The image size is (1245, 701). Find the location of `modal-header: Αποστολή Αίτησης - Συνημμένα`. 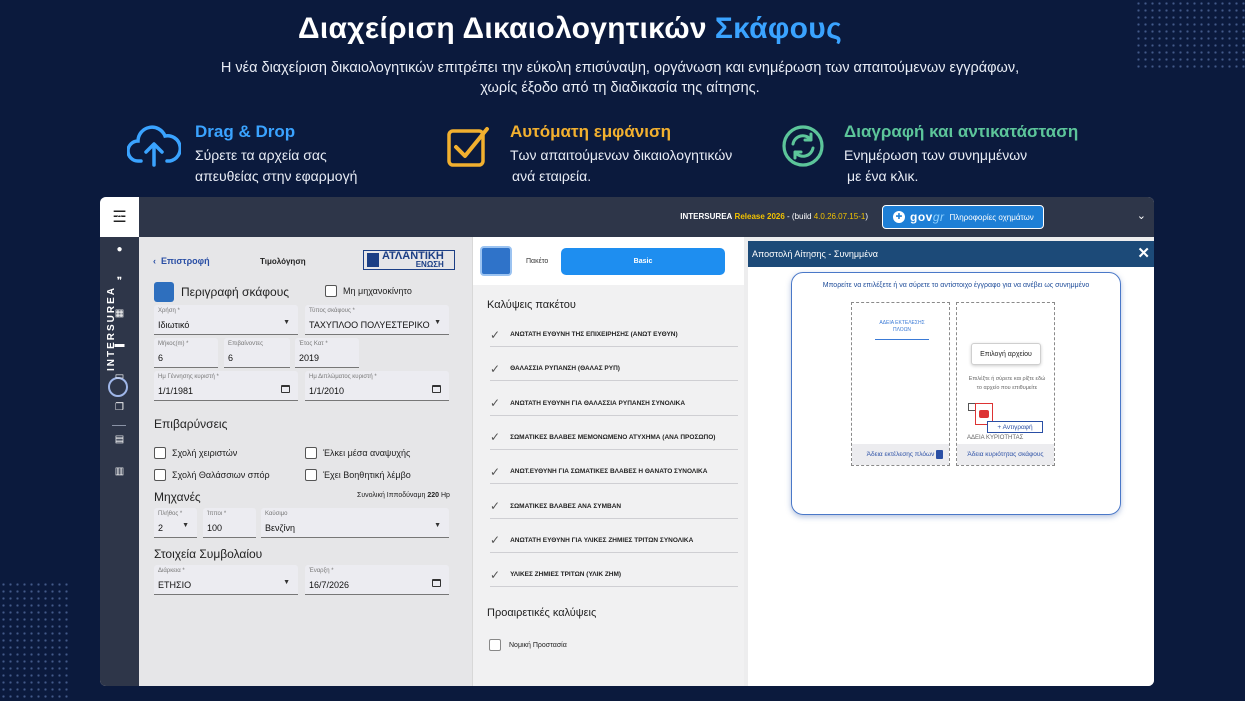

modal-header: Αποστολή Αίτησης - Συνημμένα is located at coordinates (951, 254).